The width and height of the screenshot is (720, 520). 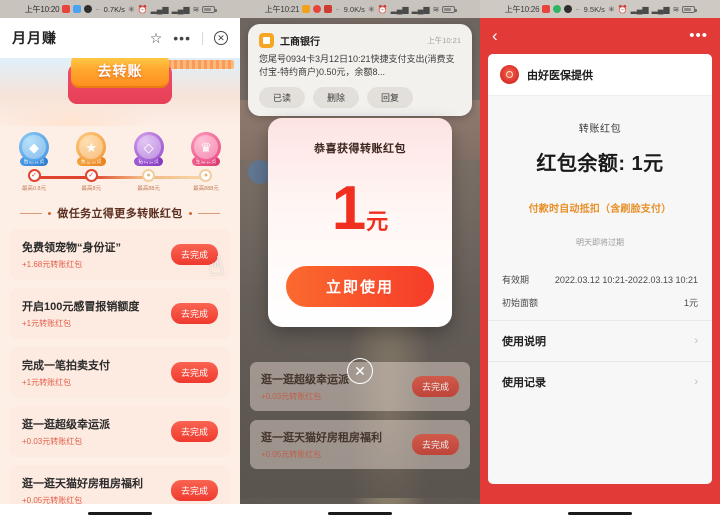 I want to click on app-icon-red, so click(x=546, y=9).